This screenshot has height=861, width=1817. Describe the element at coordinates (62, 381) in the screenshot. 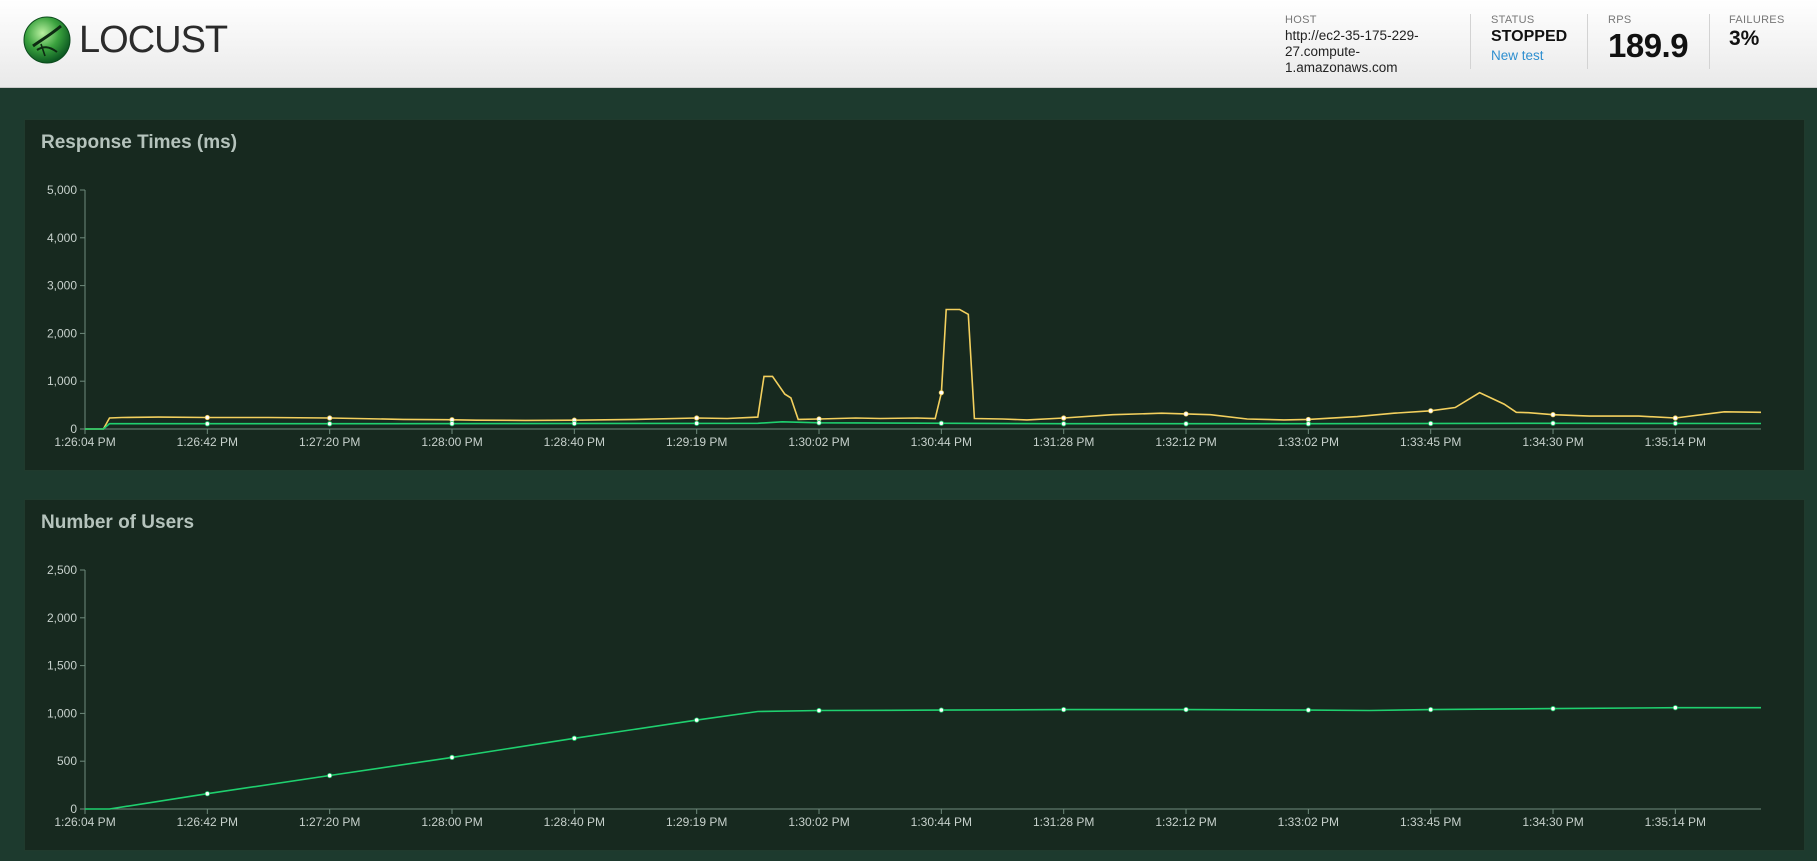

I see `y-tick-label: 1,000` at that location.